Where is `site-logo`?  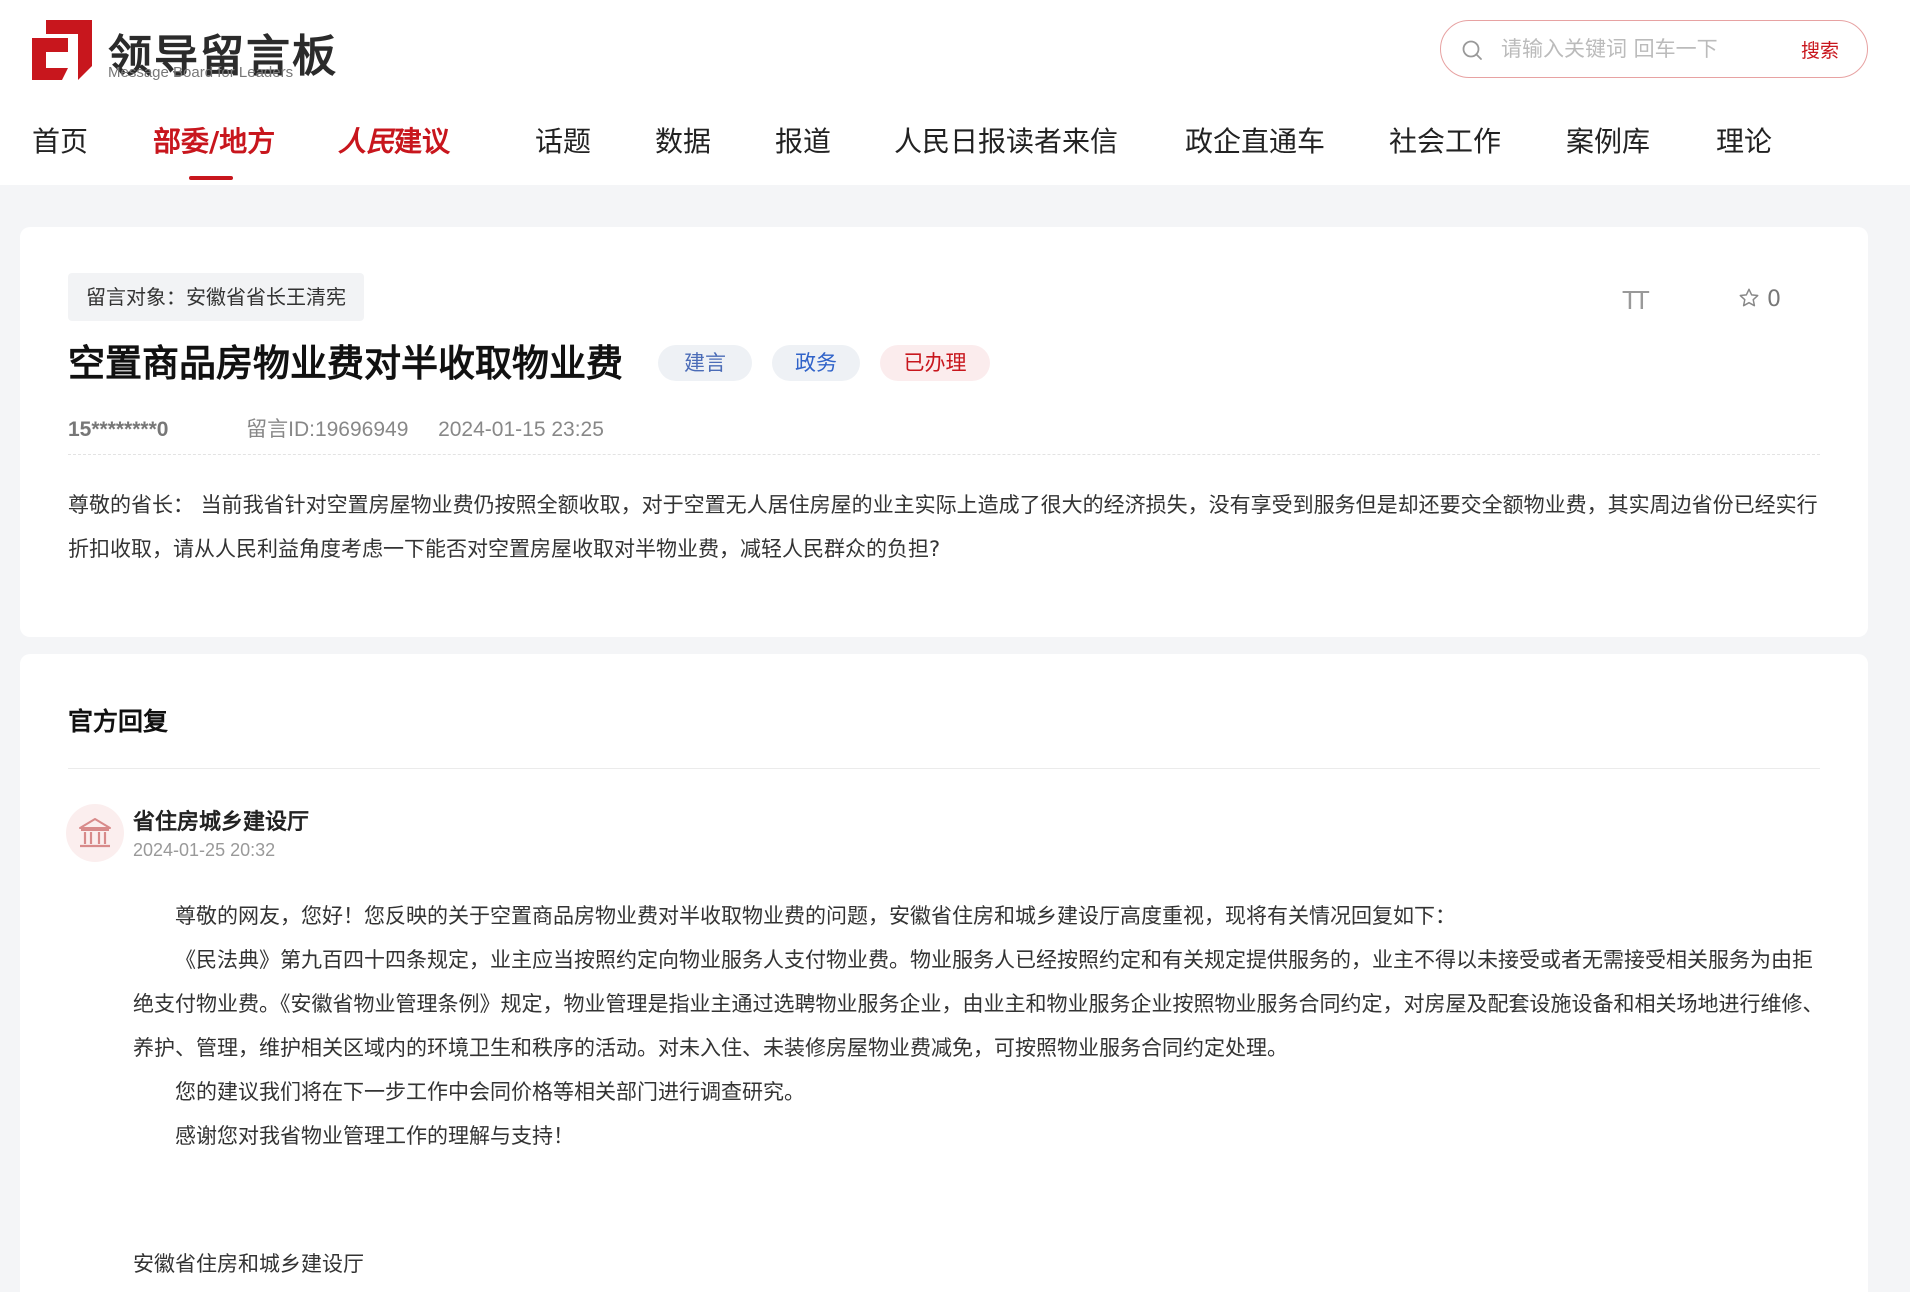 site-logo is located at coordinates (63, 49).